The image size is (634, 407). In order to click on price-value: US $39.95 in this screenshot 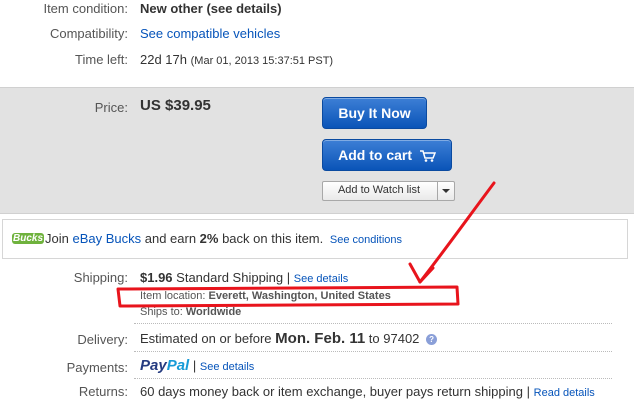, I will do `click(175, 105)`.